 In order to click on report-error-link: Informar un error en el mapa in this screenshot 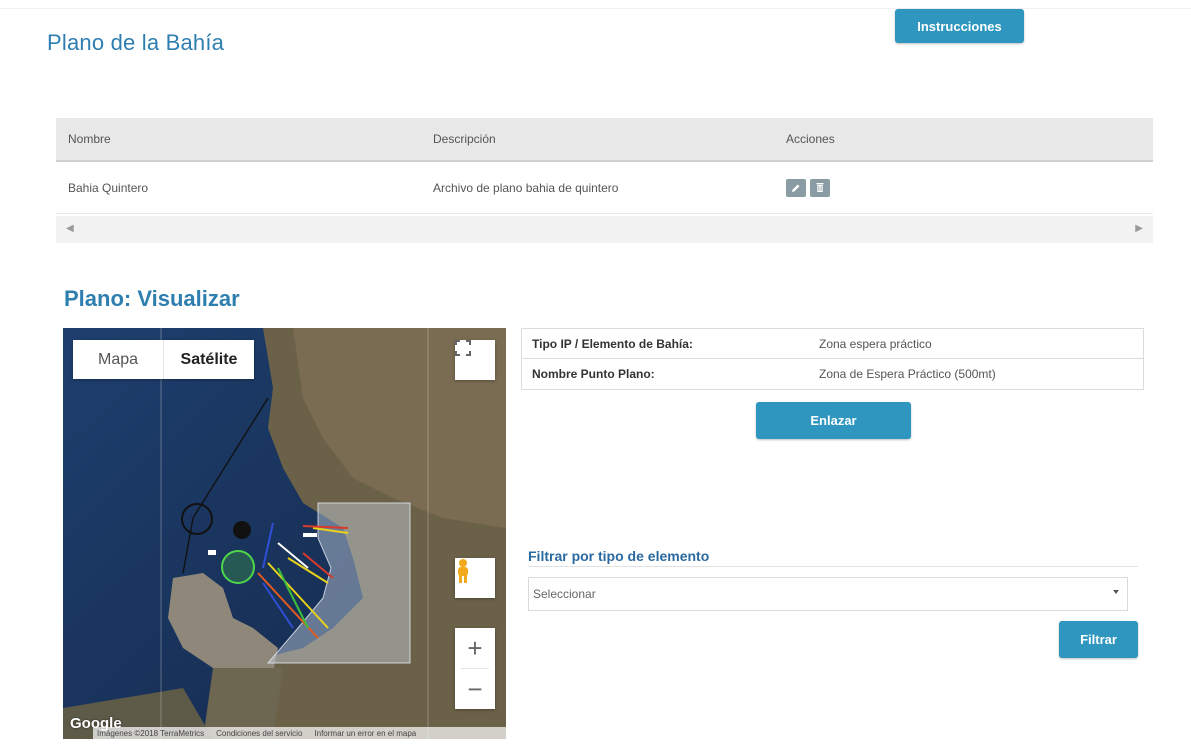, I will do `click(365, 733)`.